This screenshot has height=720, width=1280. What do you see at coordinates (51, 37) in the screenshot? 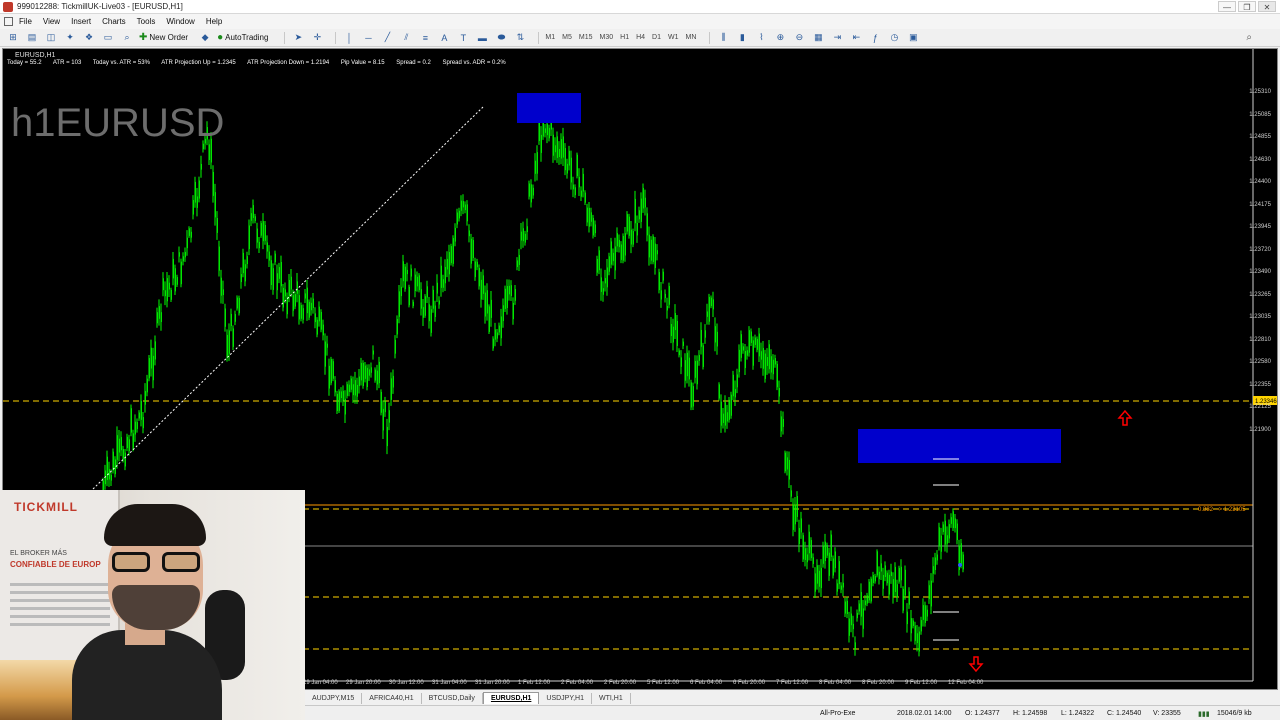
I see `market-watch-icon: ◫` at bounding box center [51, 37].